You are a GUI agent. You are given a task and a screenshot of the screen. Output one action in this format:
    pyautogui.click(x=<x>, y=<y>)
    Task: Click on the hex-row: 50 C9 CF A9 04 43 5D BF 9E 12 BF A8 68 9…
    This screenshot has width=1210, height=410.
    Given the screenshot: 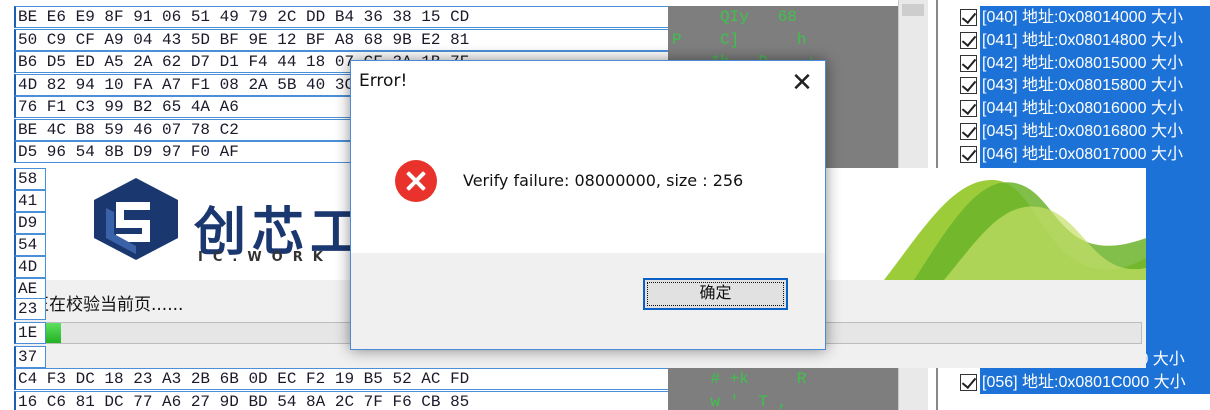 What is the action you would take?
    pyautogui.click(x=341, y=39)
    